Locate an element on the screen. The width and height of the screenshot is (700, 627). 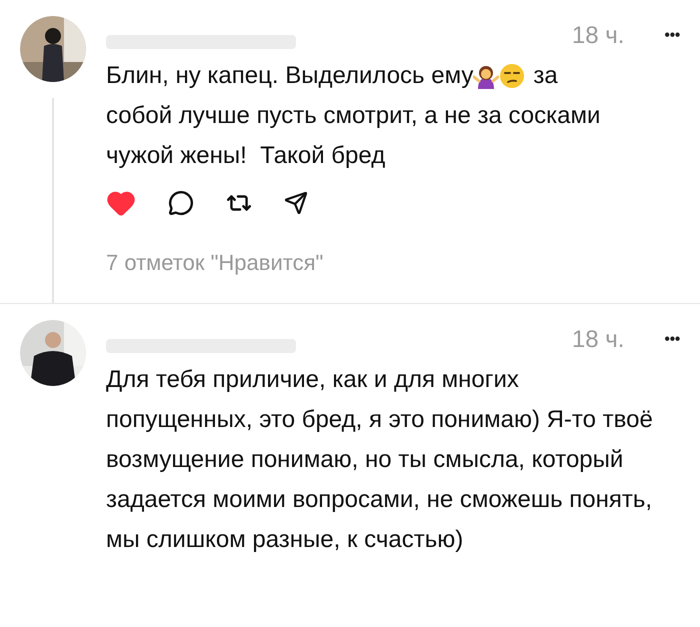
comment-button is located at coordinates (181, 203).